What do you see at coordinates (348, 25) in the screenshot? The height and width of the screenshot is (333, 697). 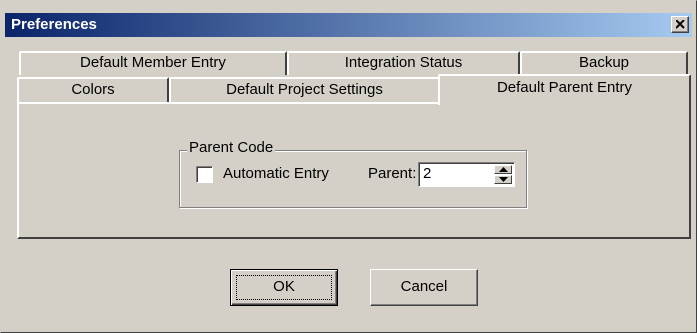 I see `title-bar: Preferences` at bounding box center [348, 25].